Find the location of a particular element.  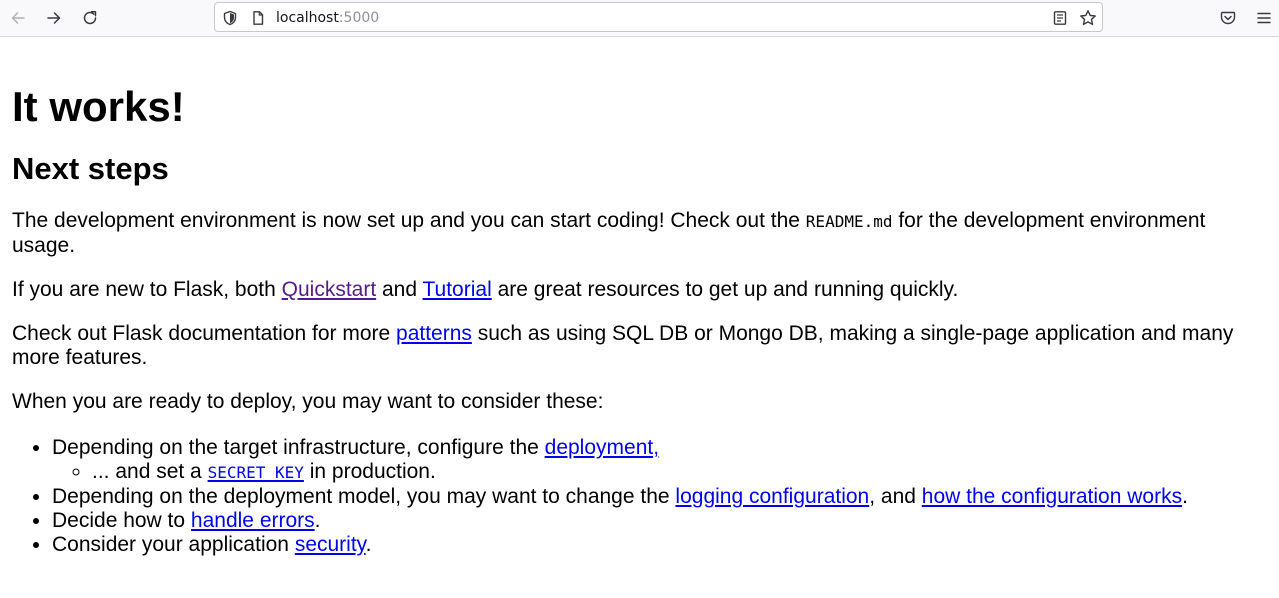

quickstart-link: Quickstart is located at coordinates (329, 289).